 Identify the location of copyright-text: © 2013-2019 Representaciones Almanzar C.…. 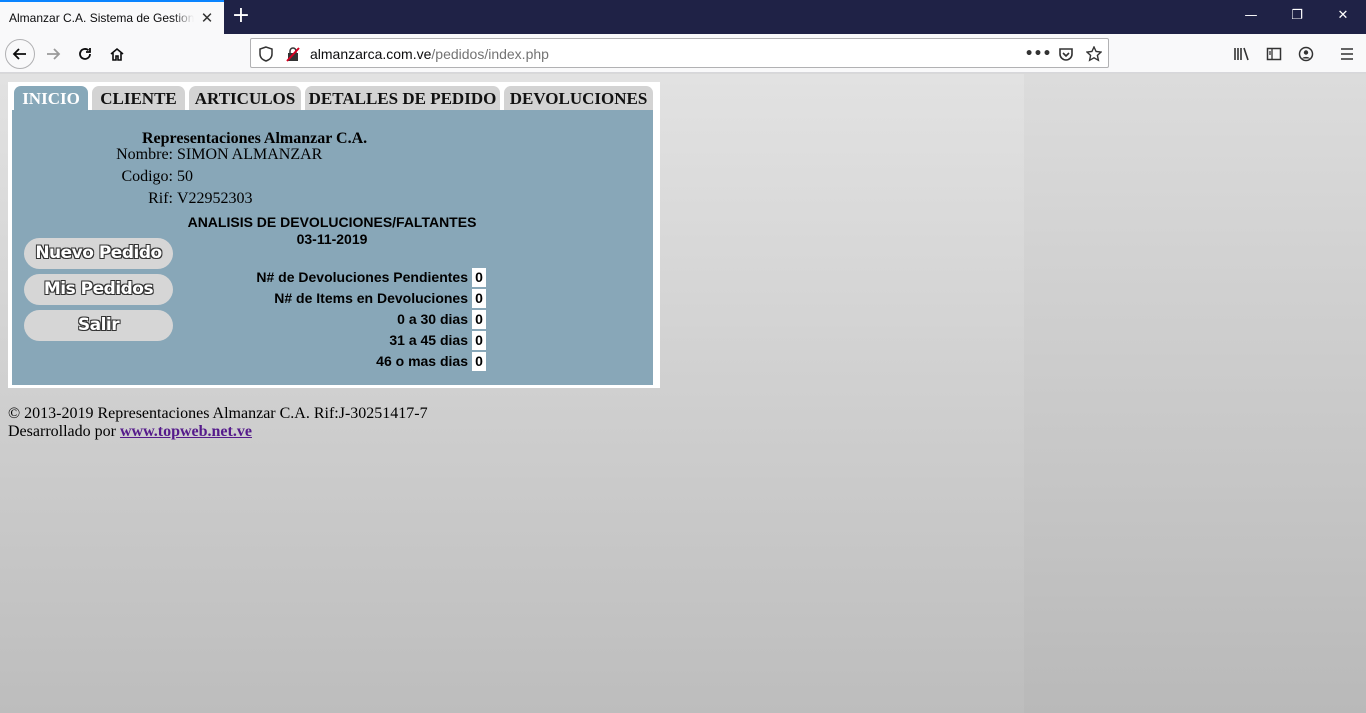
(218, 413).